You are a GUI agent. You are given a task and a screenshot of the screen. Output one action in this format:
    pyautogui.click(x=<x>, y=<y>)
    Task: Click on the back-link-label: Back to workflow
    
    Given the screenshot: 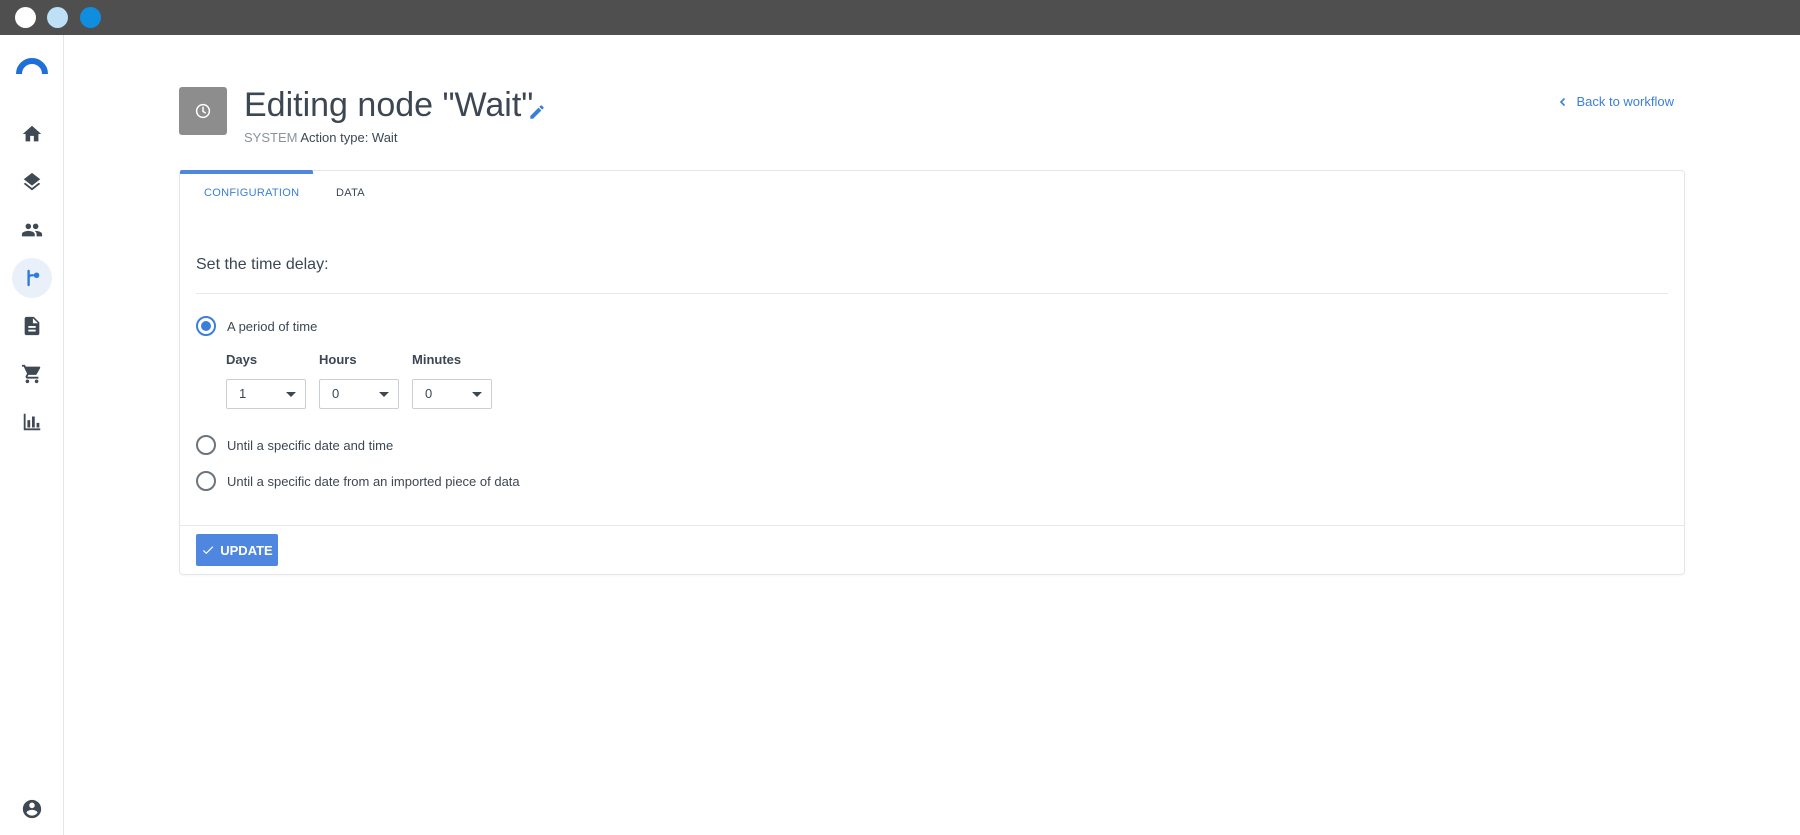 What is the action you would take?
    pyautogui.click(x=1625, y=101)
    